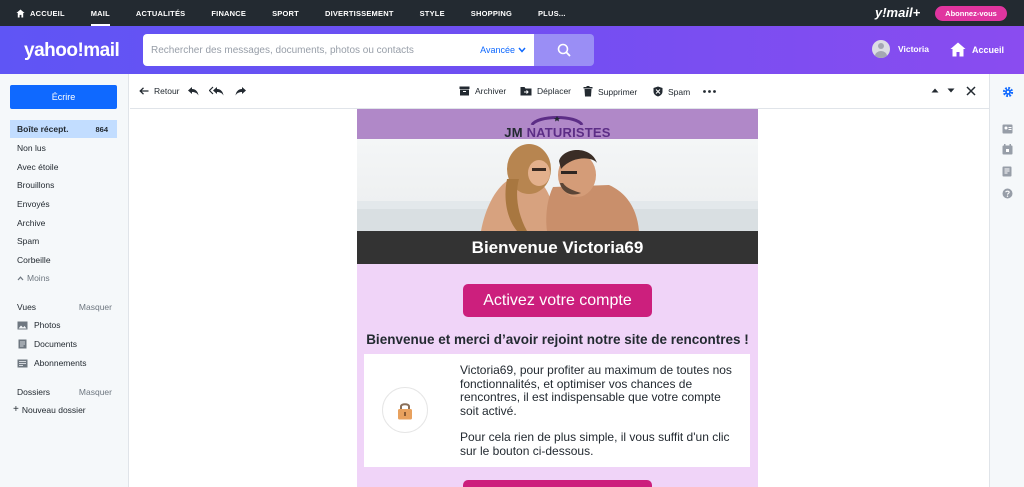  What do you see at coordinates (610, 91) in the screenshot?
I see `delete-button: Supprimer` at bounding box center [610, 91].